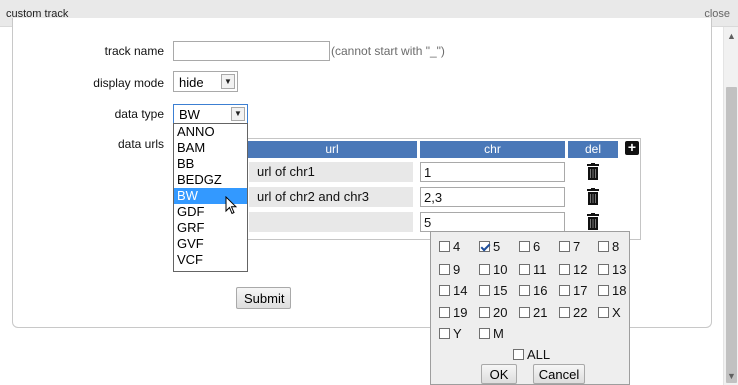  Describe the element at coordinates (231, 205) in the screenshot. I see `mouse-pointer-icon` at that location.